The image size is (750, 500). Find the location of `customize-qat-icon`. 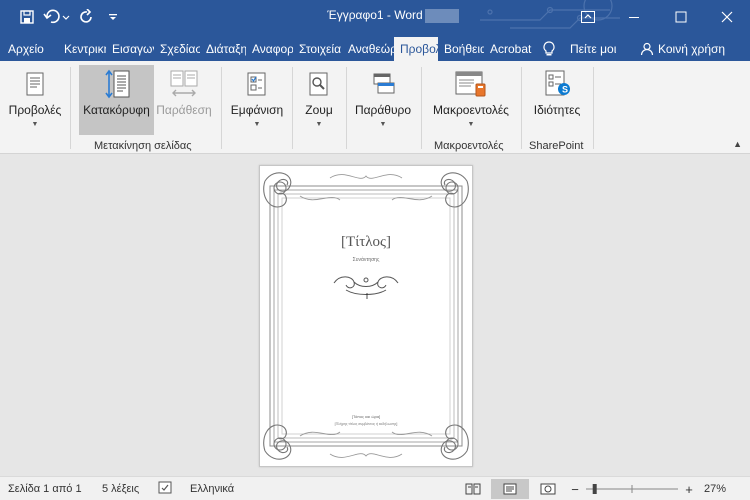

customize-qat-icon is located at coordinates (113, 17).